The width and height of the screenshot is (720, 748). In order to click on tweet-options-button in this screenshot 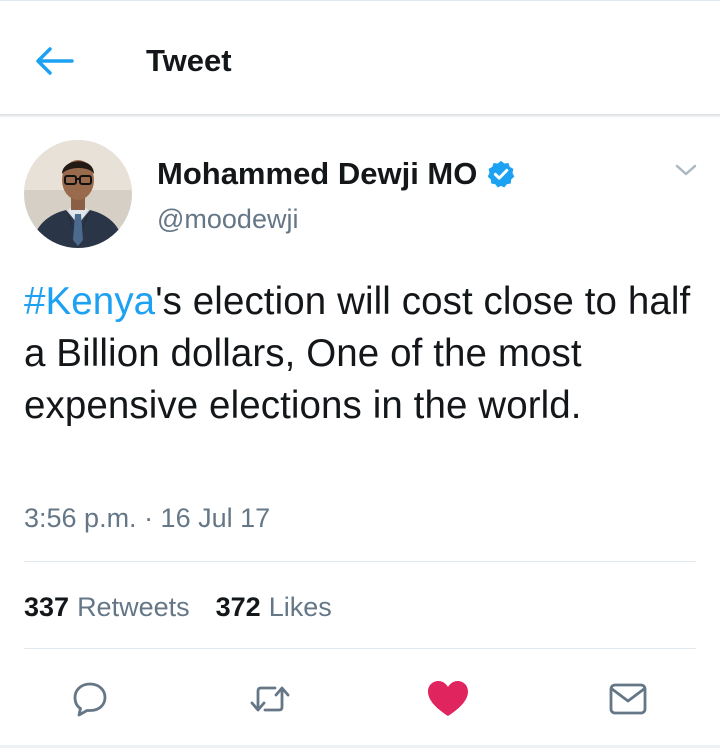, I will do `click(686, 170)`.